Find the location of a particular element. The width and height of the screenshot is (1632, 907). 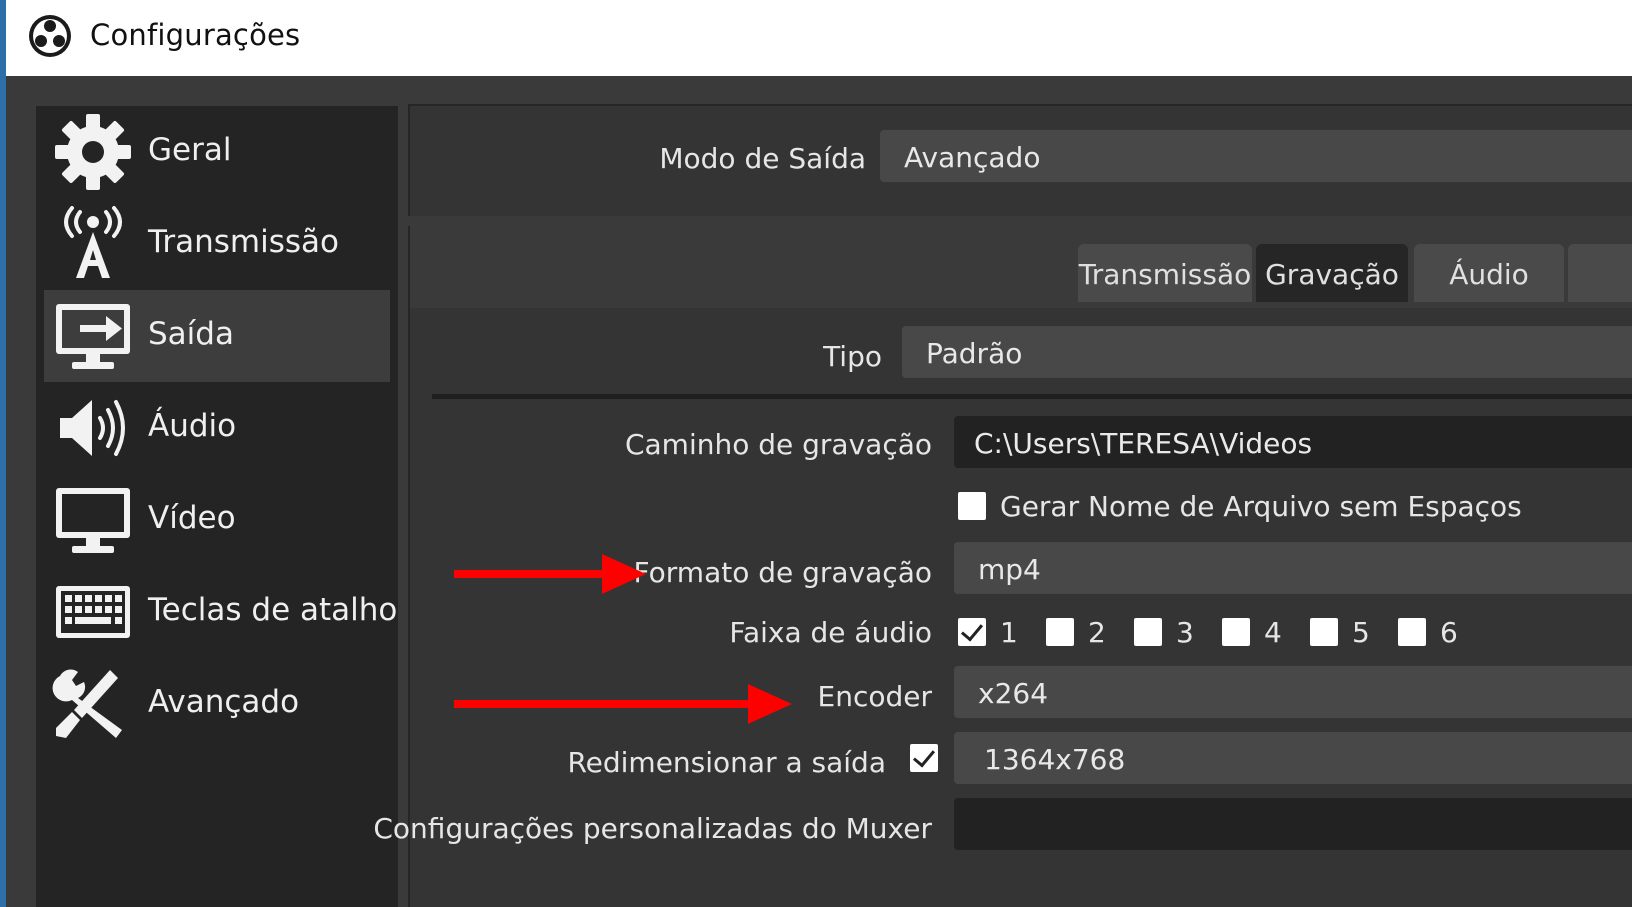

audio-track-4-label: 4 is located at coordinates (1273, 632).